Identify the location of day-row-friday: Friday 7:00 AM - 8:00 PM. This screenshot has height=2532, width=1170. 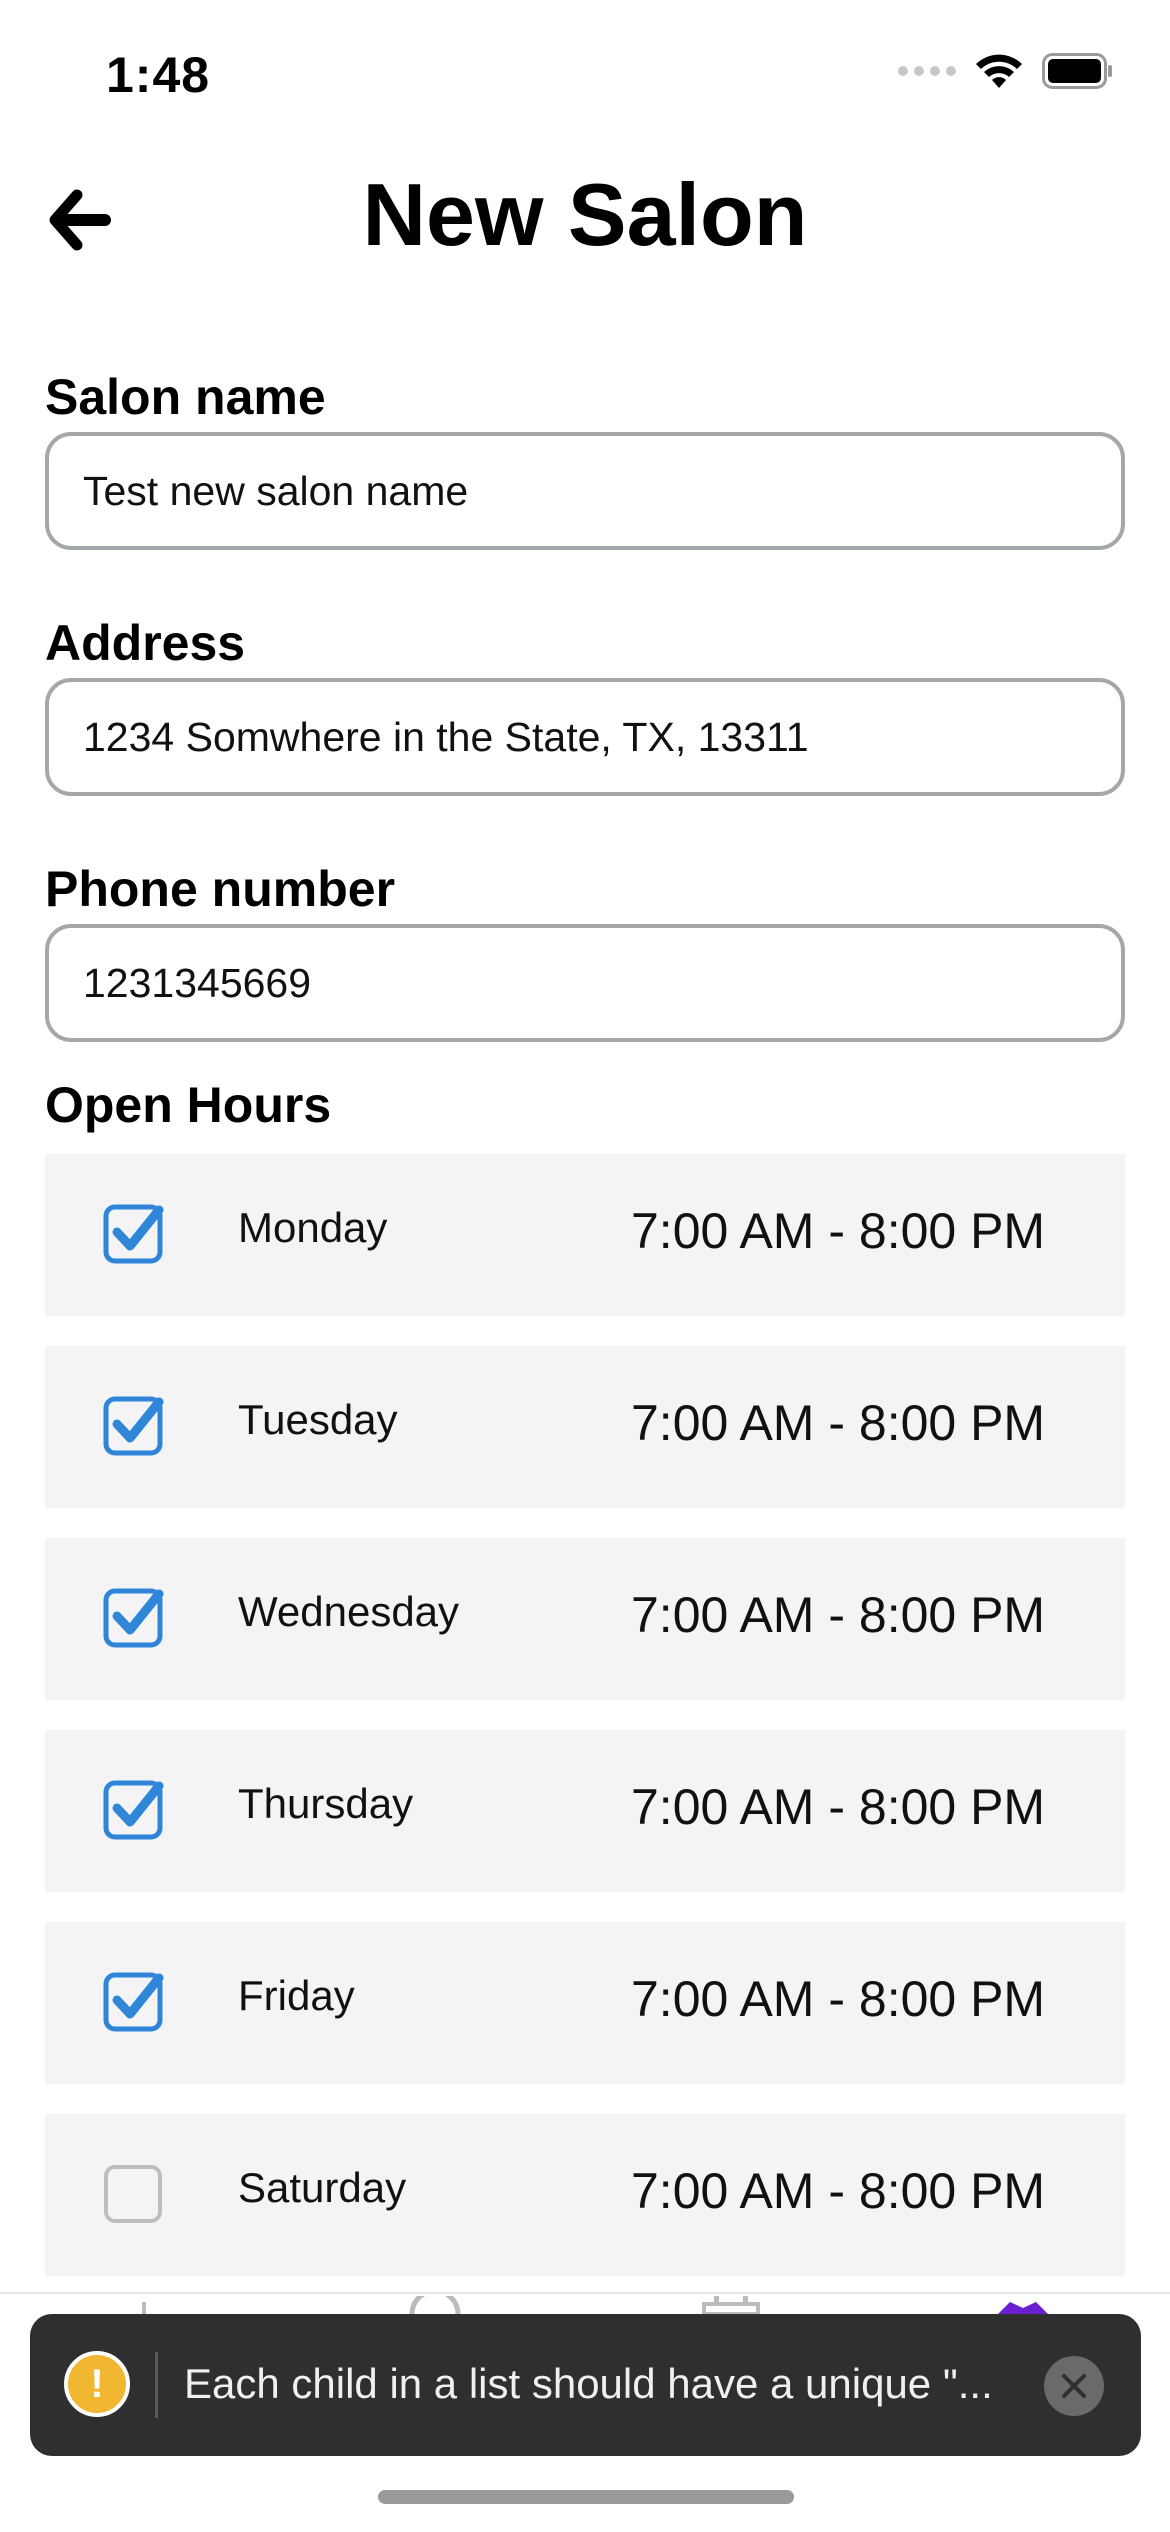
(585, 2003).